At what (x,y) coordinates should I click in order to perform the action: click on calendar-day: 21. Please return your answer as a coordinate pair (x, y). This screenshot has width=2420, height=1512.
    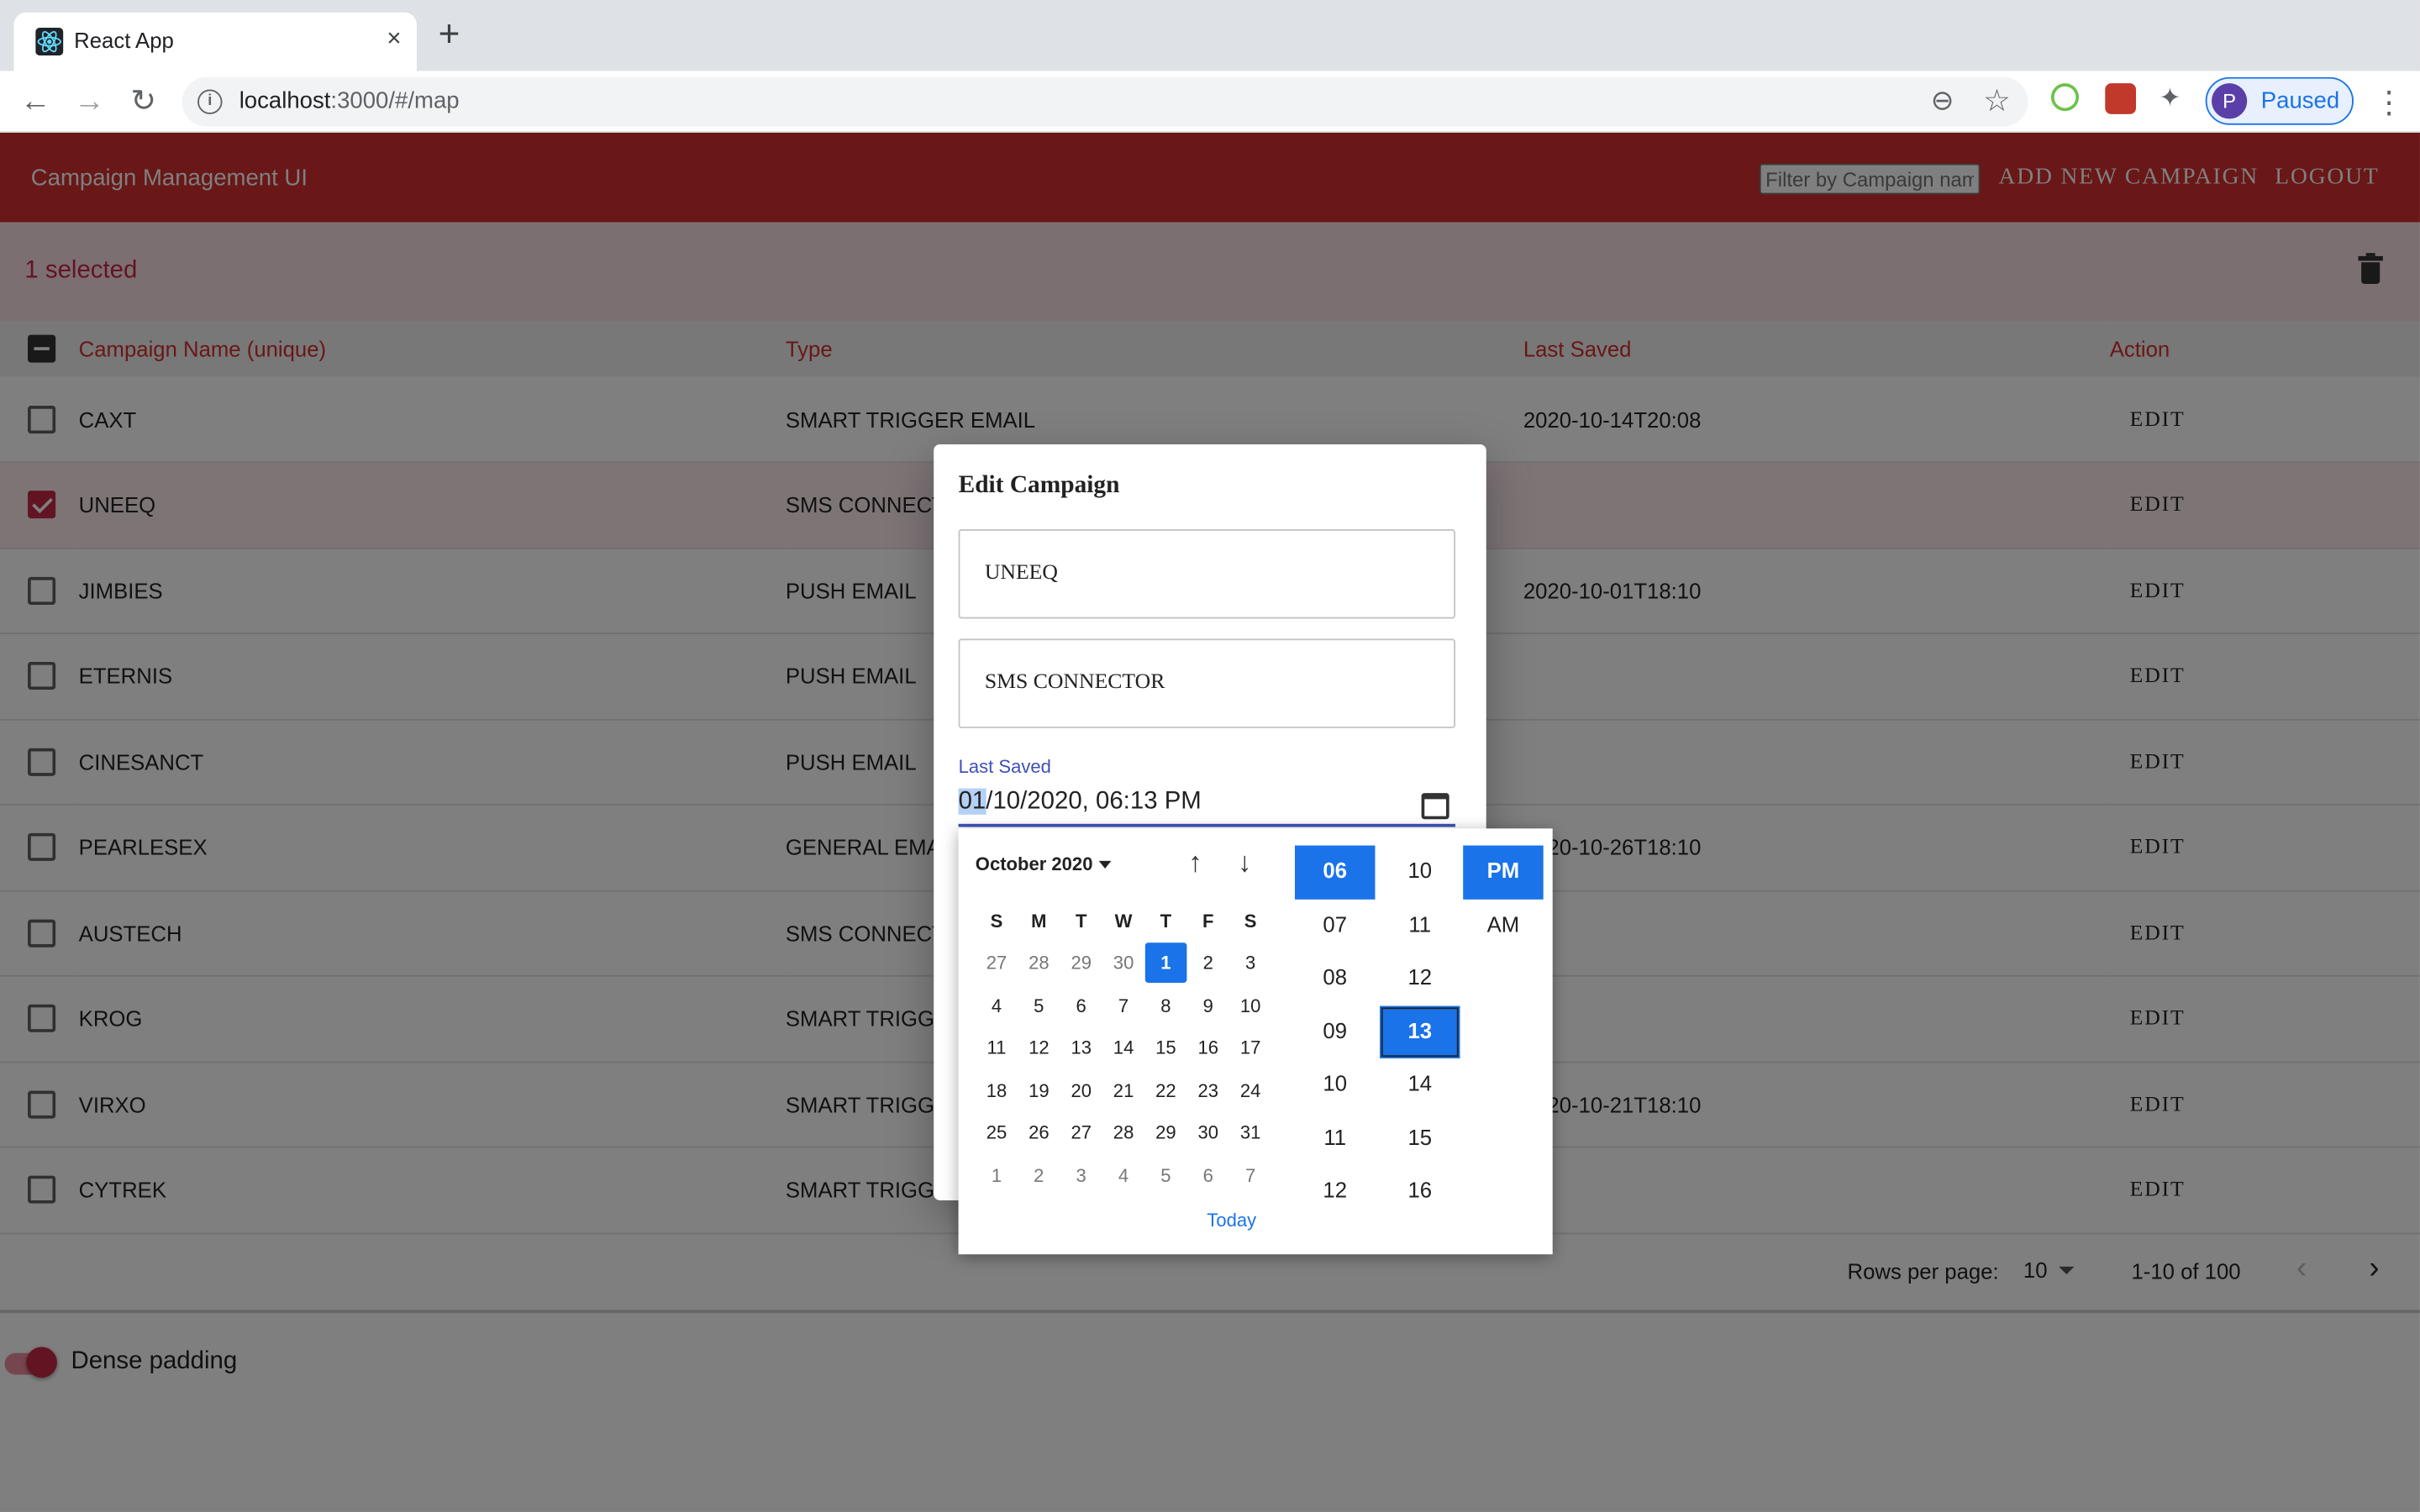
    Looking at the image, I should click on (1123, 1090).